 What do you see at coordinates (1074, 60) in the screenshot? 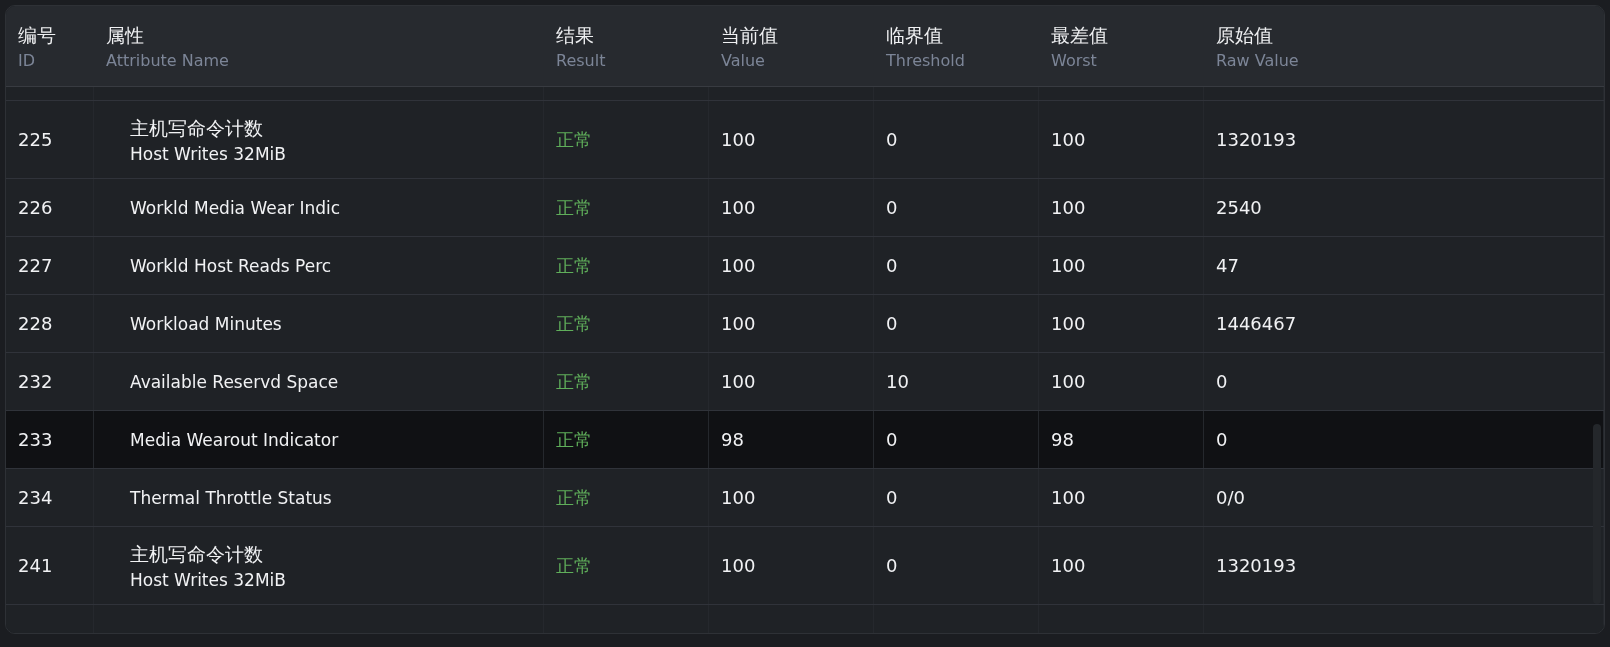
I see `column-subtitle: Worst` at bounding box center [1074, 60].